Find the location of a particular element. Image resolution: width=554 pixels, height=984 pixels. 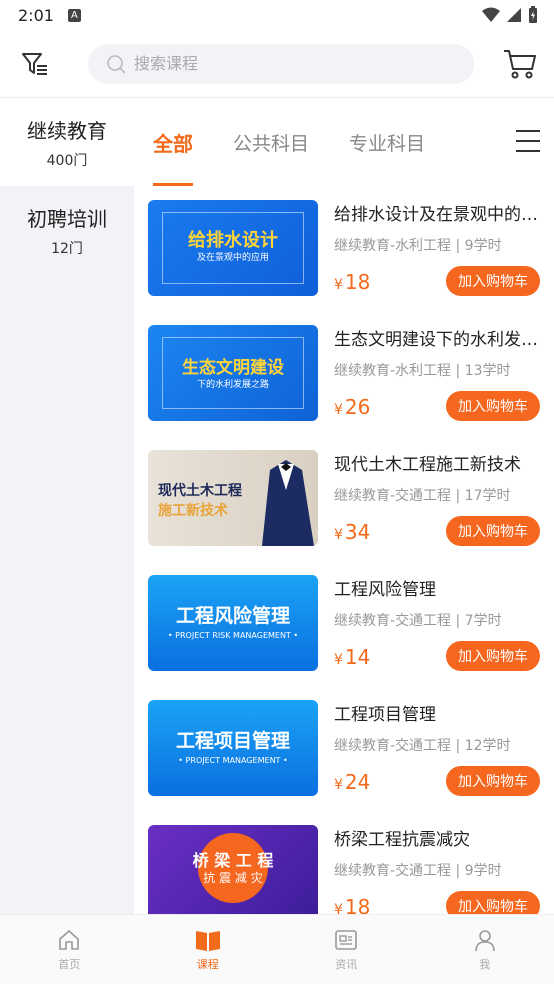

filter-icon is located at coordinates (34, 63).